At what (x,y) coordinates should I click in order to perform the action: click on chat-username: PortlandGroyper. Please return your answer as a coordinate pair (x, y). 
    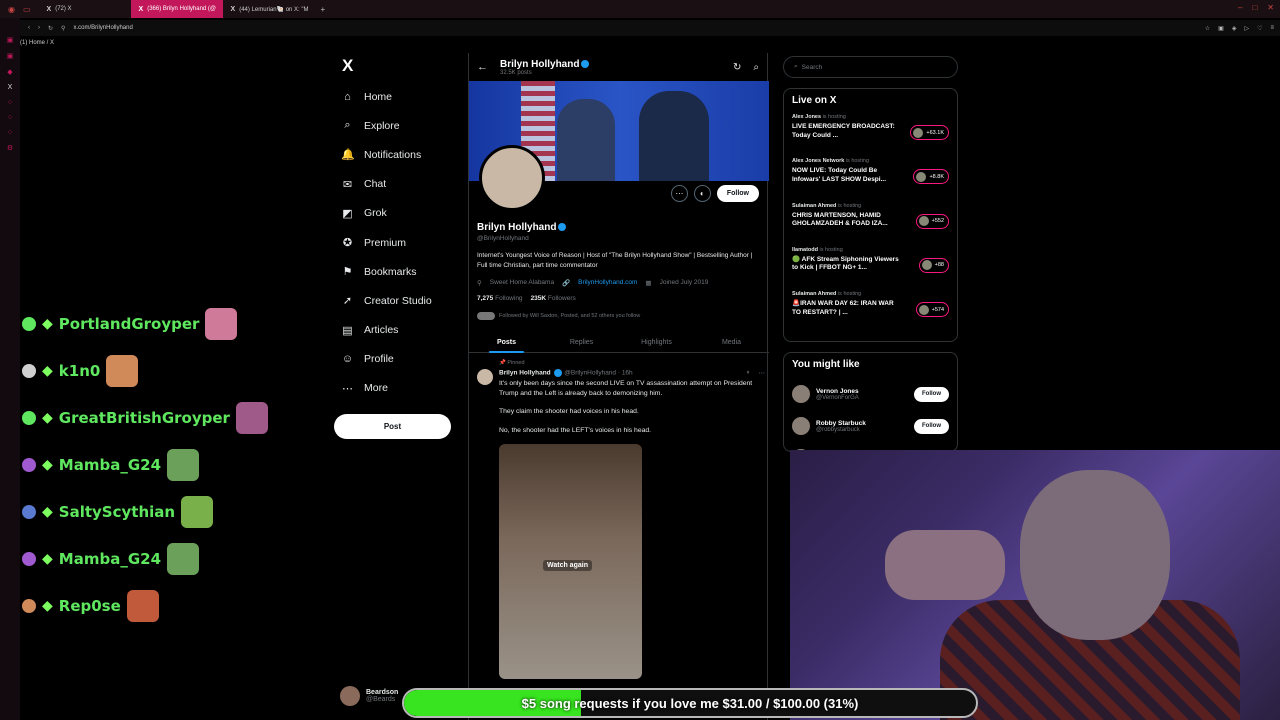
    Looking at the image, I should click on (129, 324).